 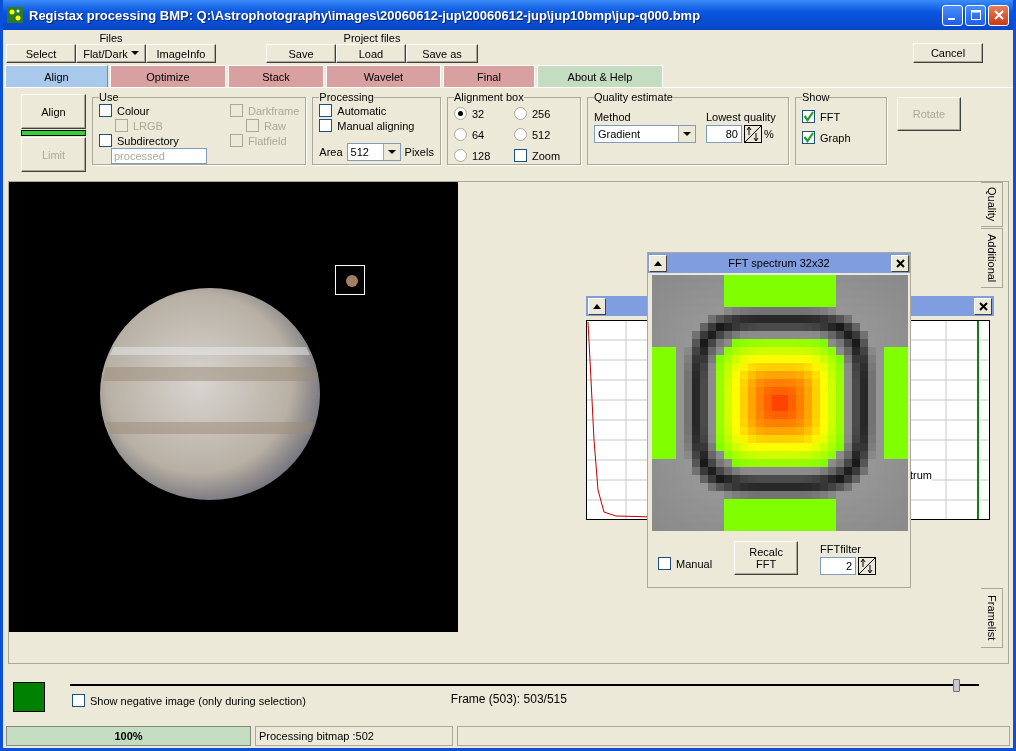 I want to click on toolbar-button: ImageInfo, so click(x=181, y=53).